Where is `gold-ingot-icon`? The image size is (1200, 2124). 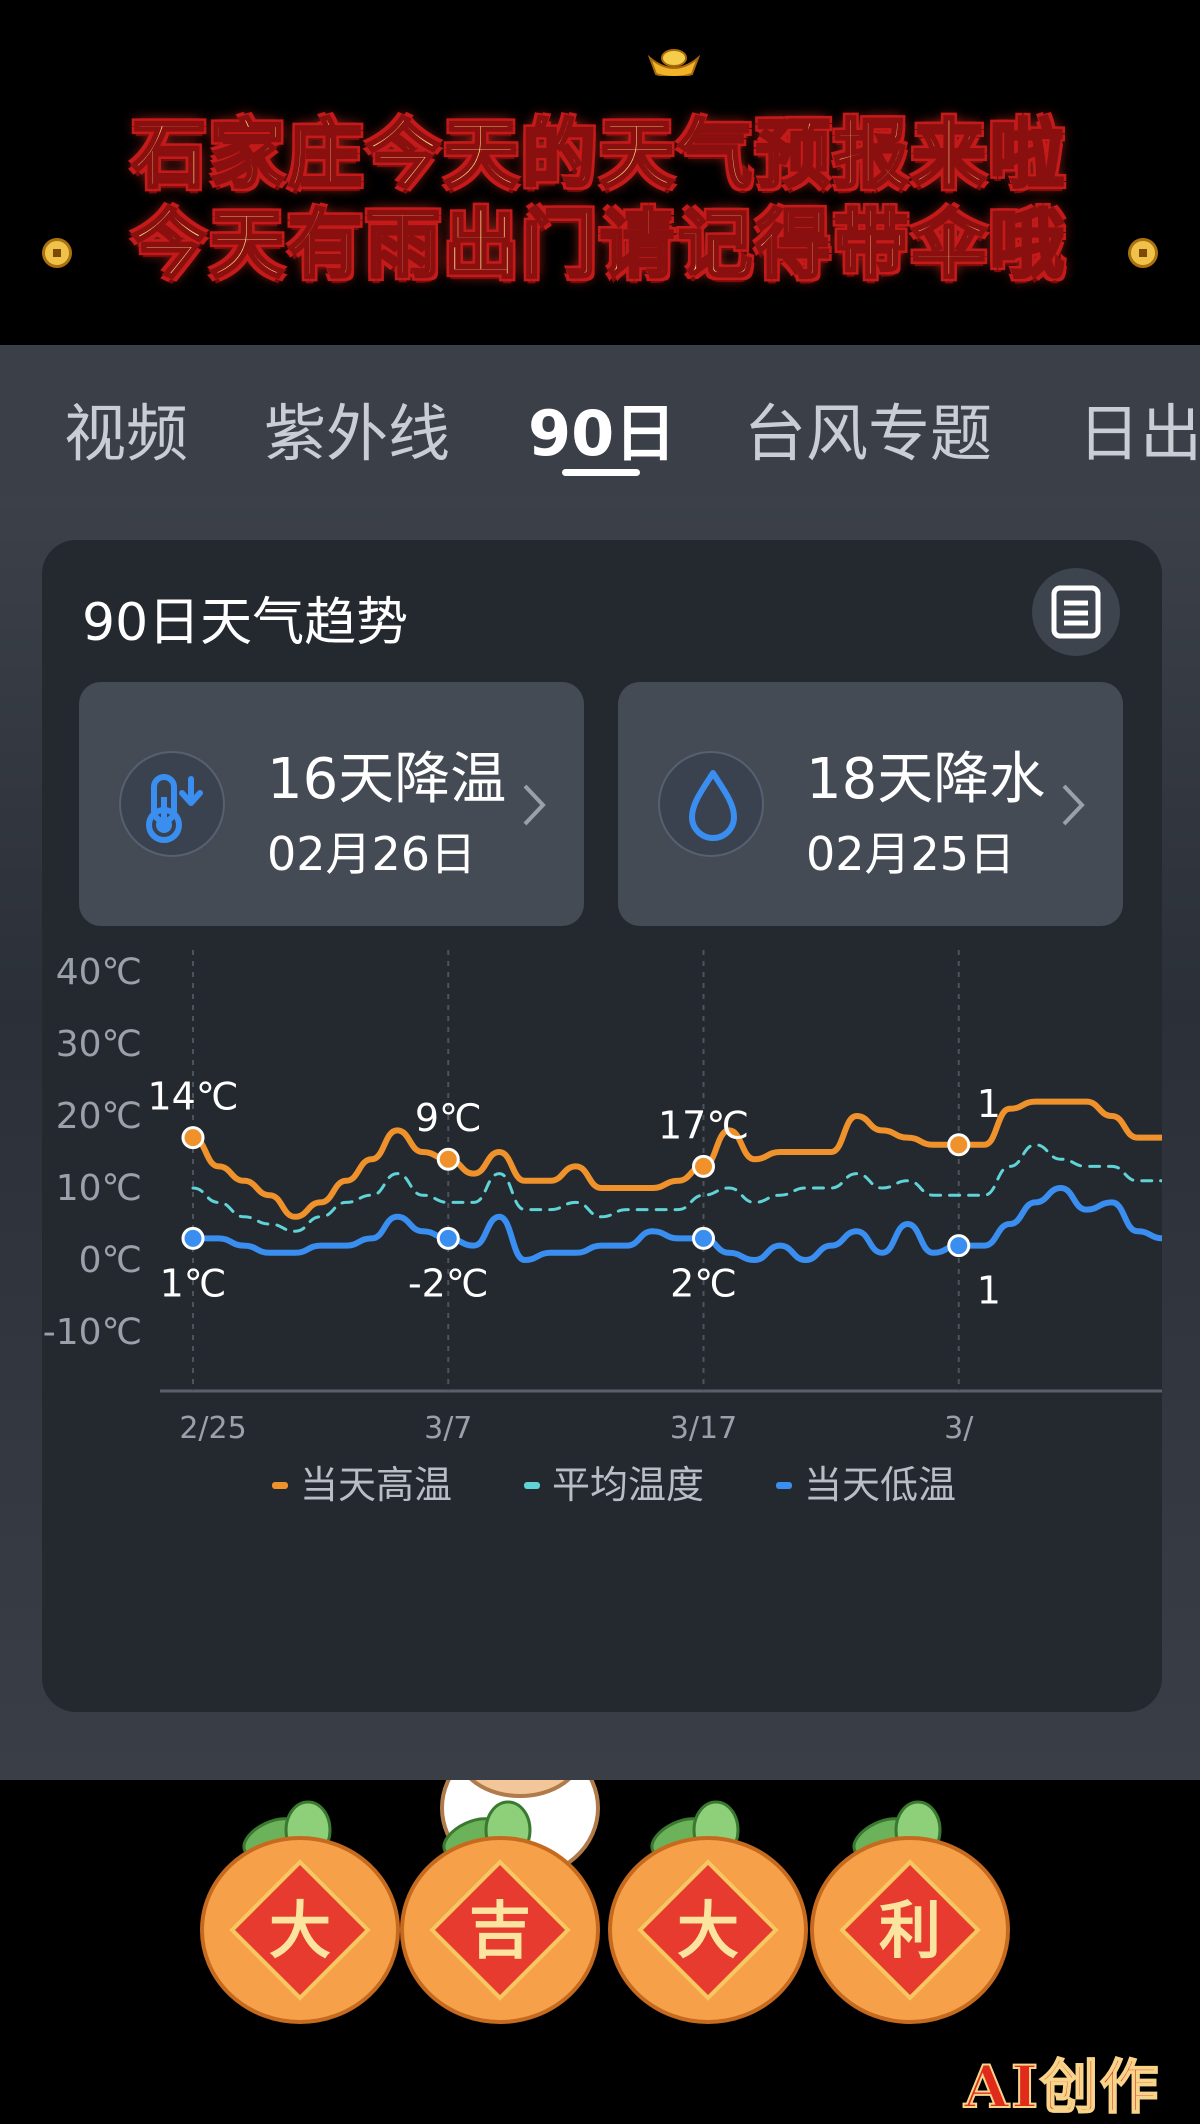 gold-ingot-icon is located at coordinates (674, 62).